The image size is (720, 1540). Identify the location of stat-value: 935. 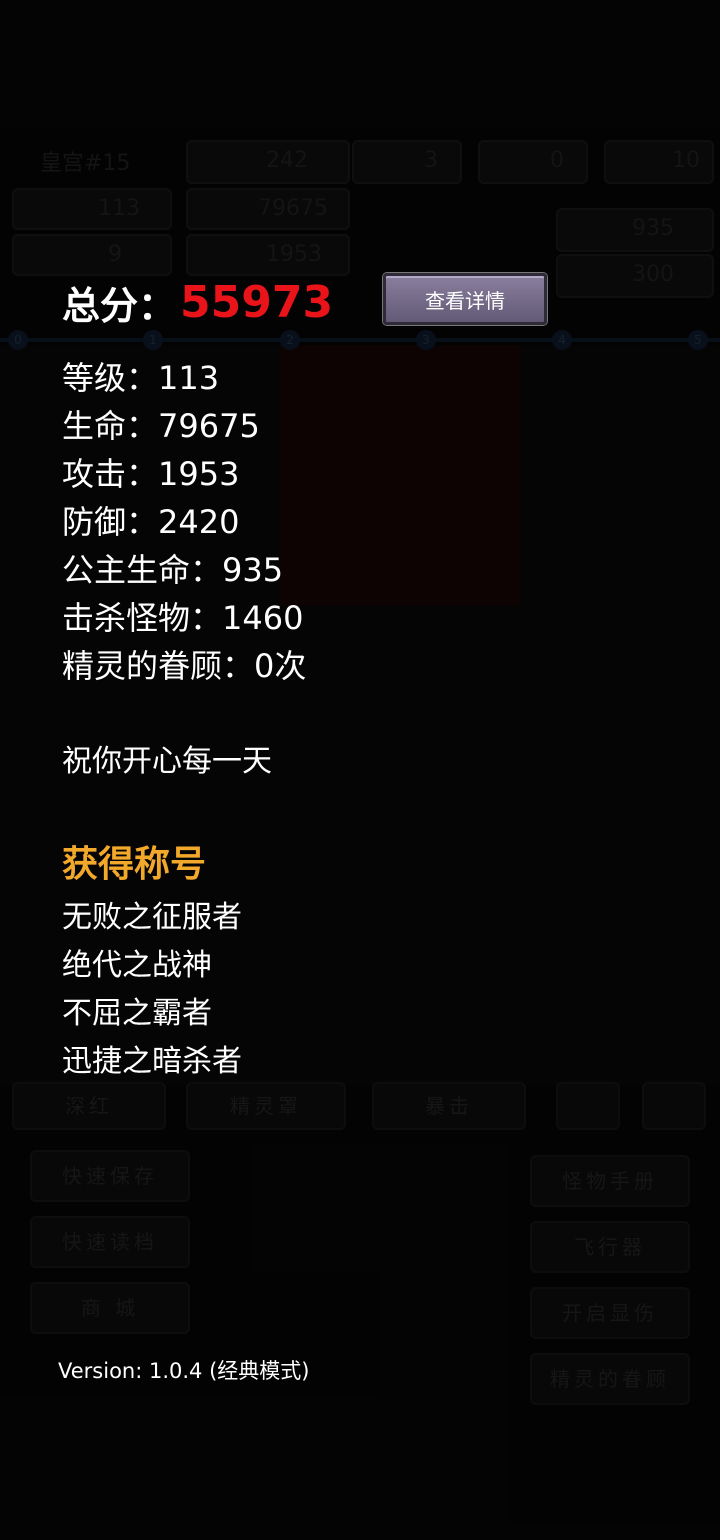
(253, 570).